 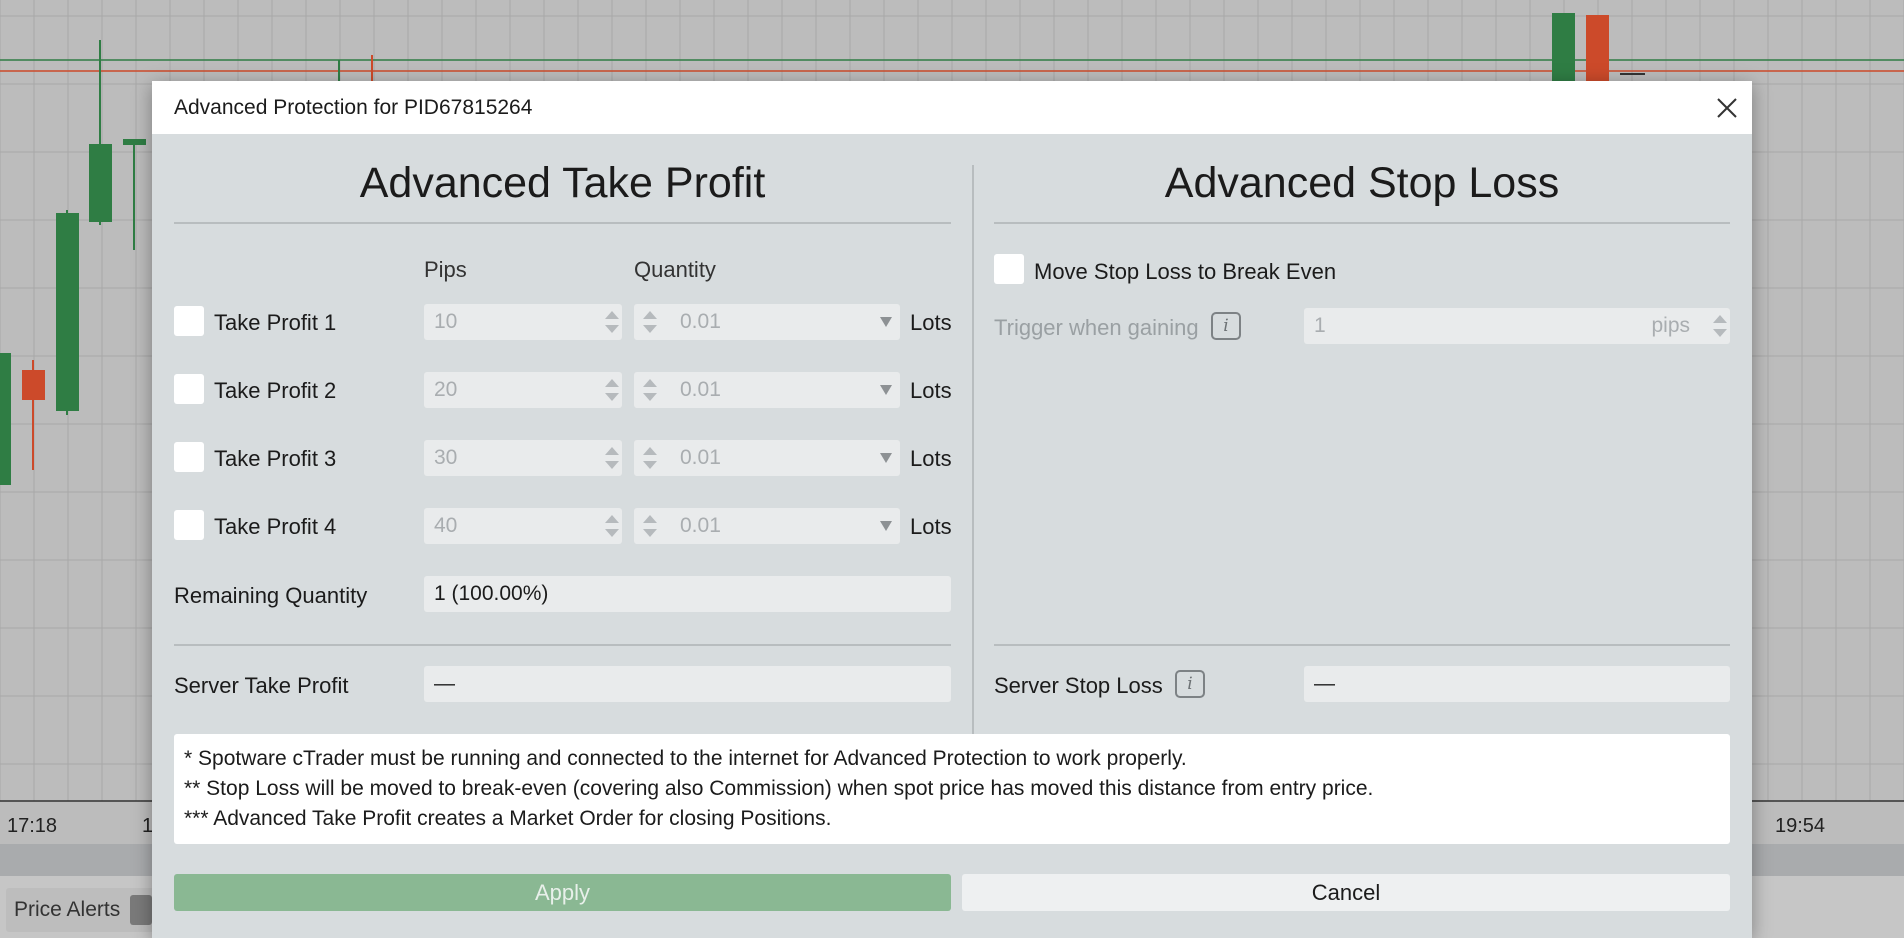 I want to click on stop-loss-heading: Advanced Stop Loss, so click(x=1362, y=183).